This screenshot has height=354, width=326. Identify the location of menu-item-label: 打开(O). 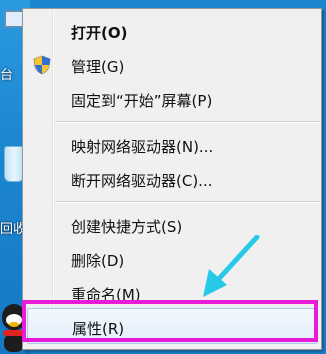
(99, 33).